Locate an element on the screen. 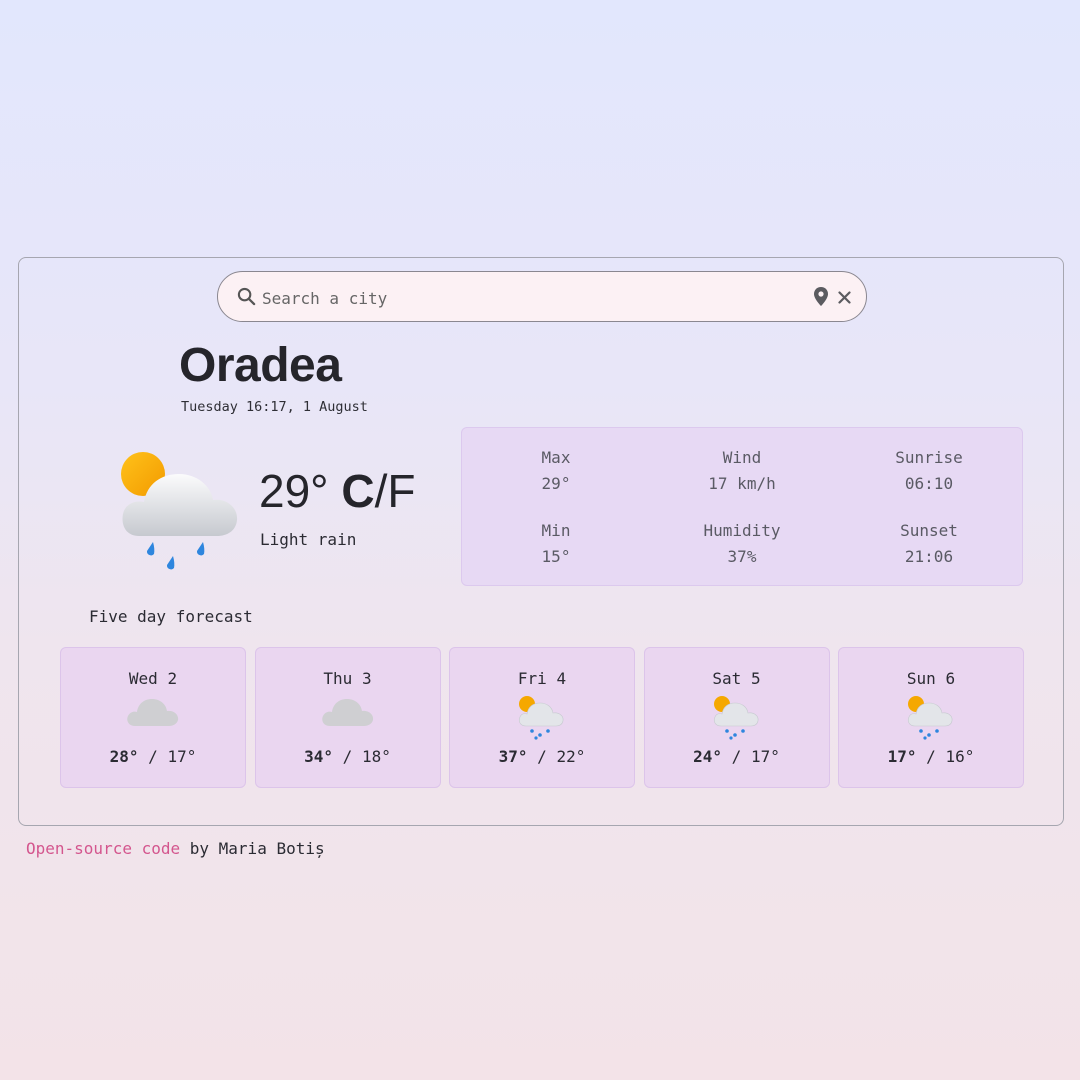 This screenshot has width=1080, height=1080. forecast-day-name: Sat 5 is located at coordinates (736, 678).